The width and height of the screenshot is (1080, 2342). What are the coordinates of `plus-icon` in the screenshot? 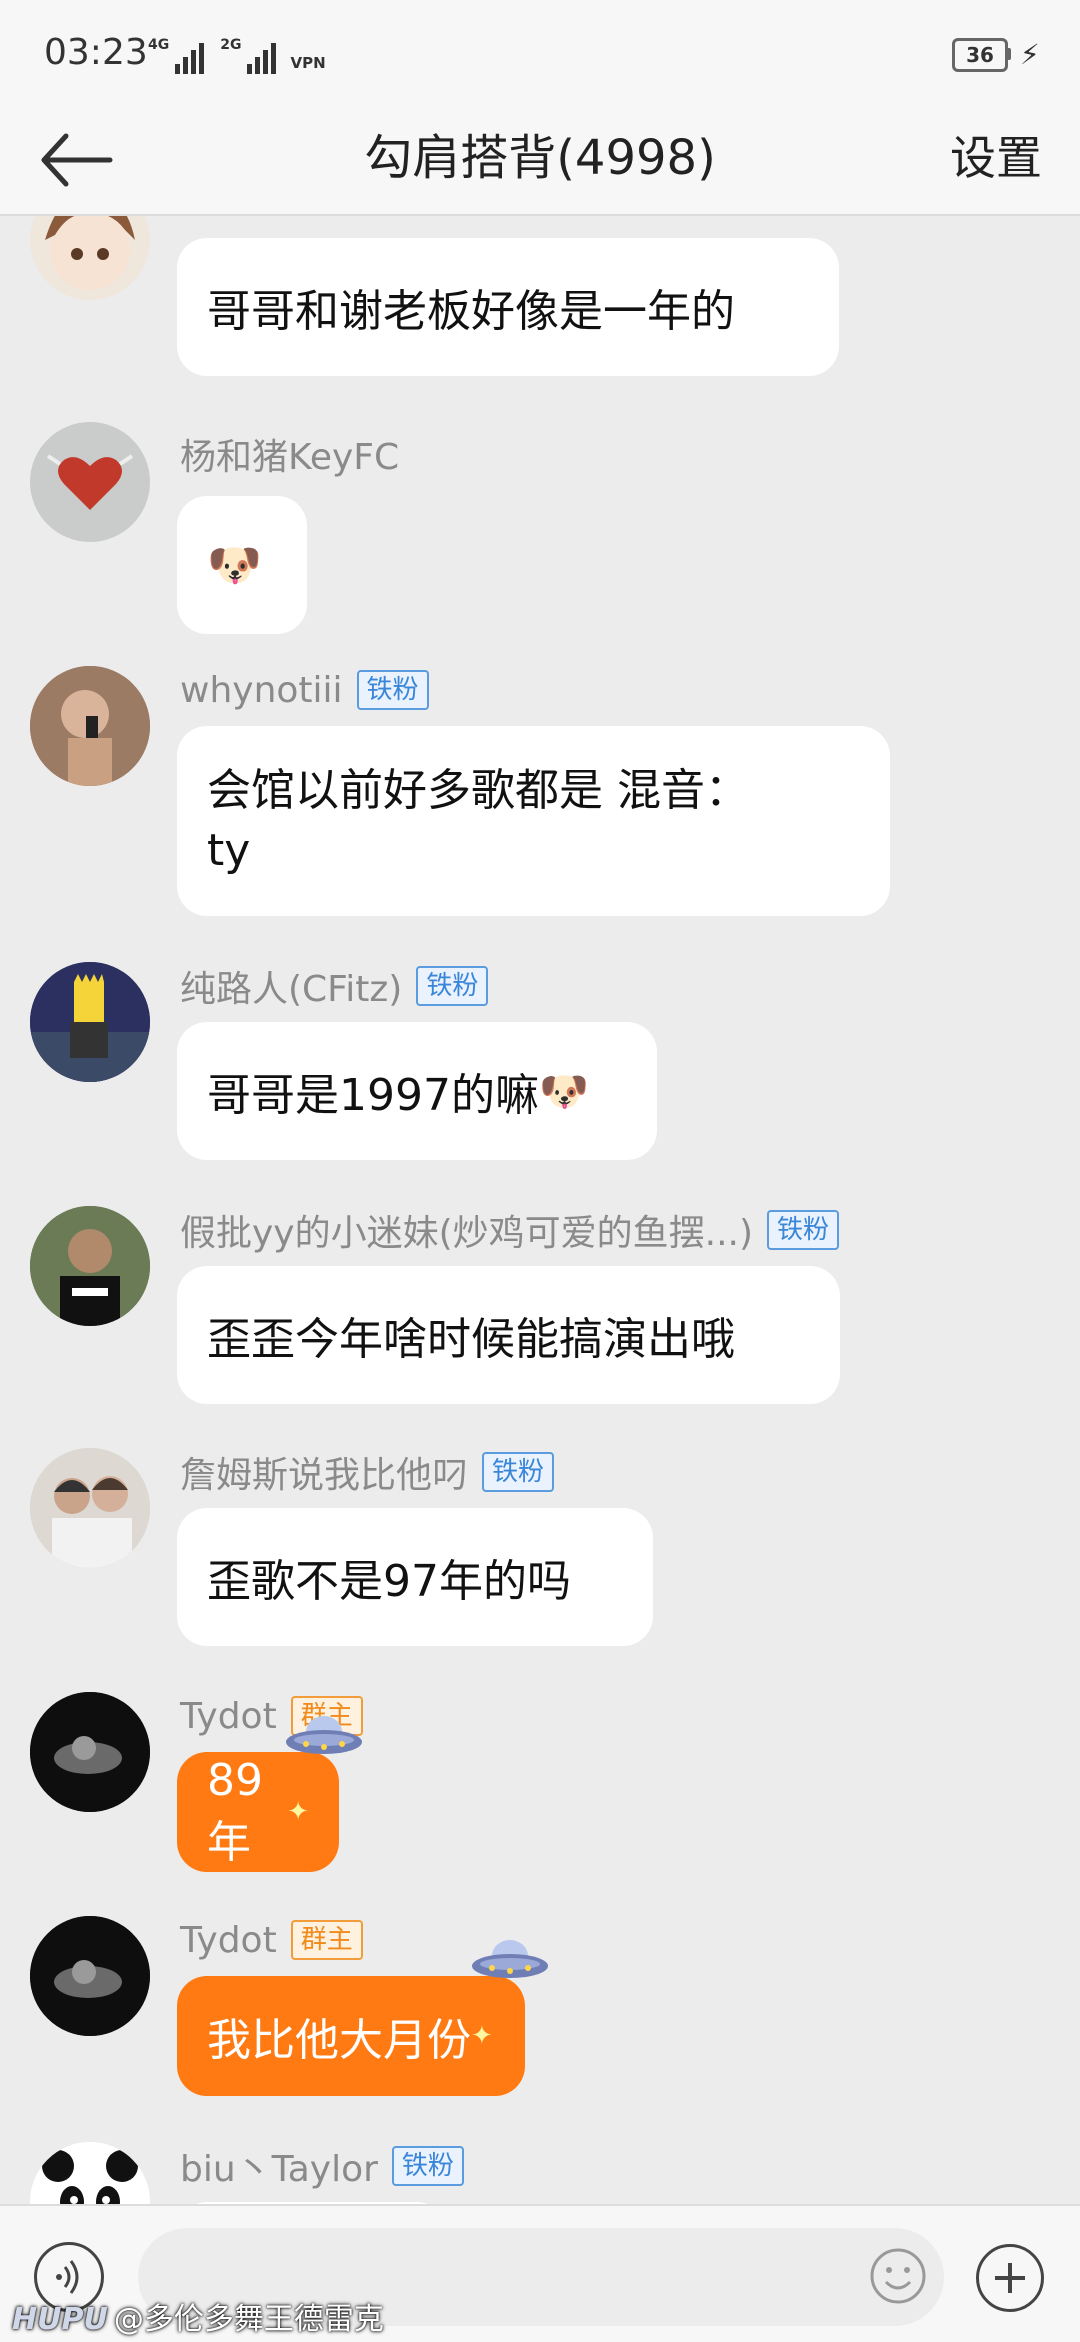 It's located at (1010, 2278).